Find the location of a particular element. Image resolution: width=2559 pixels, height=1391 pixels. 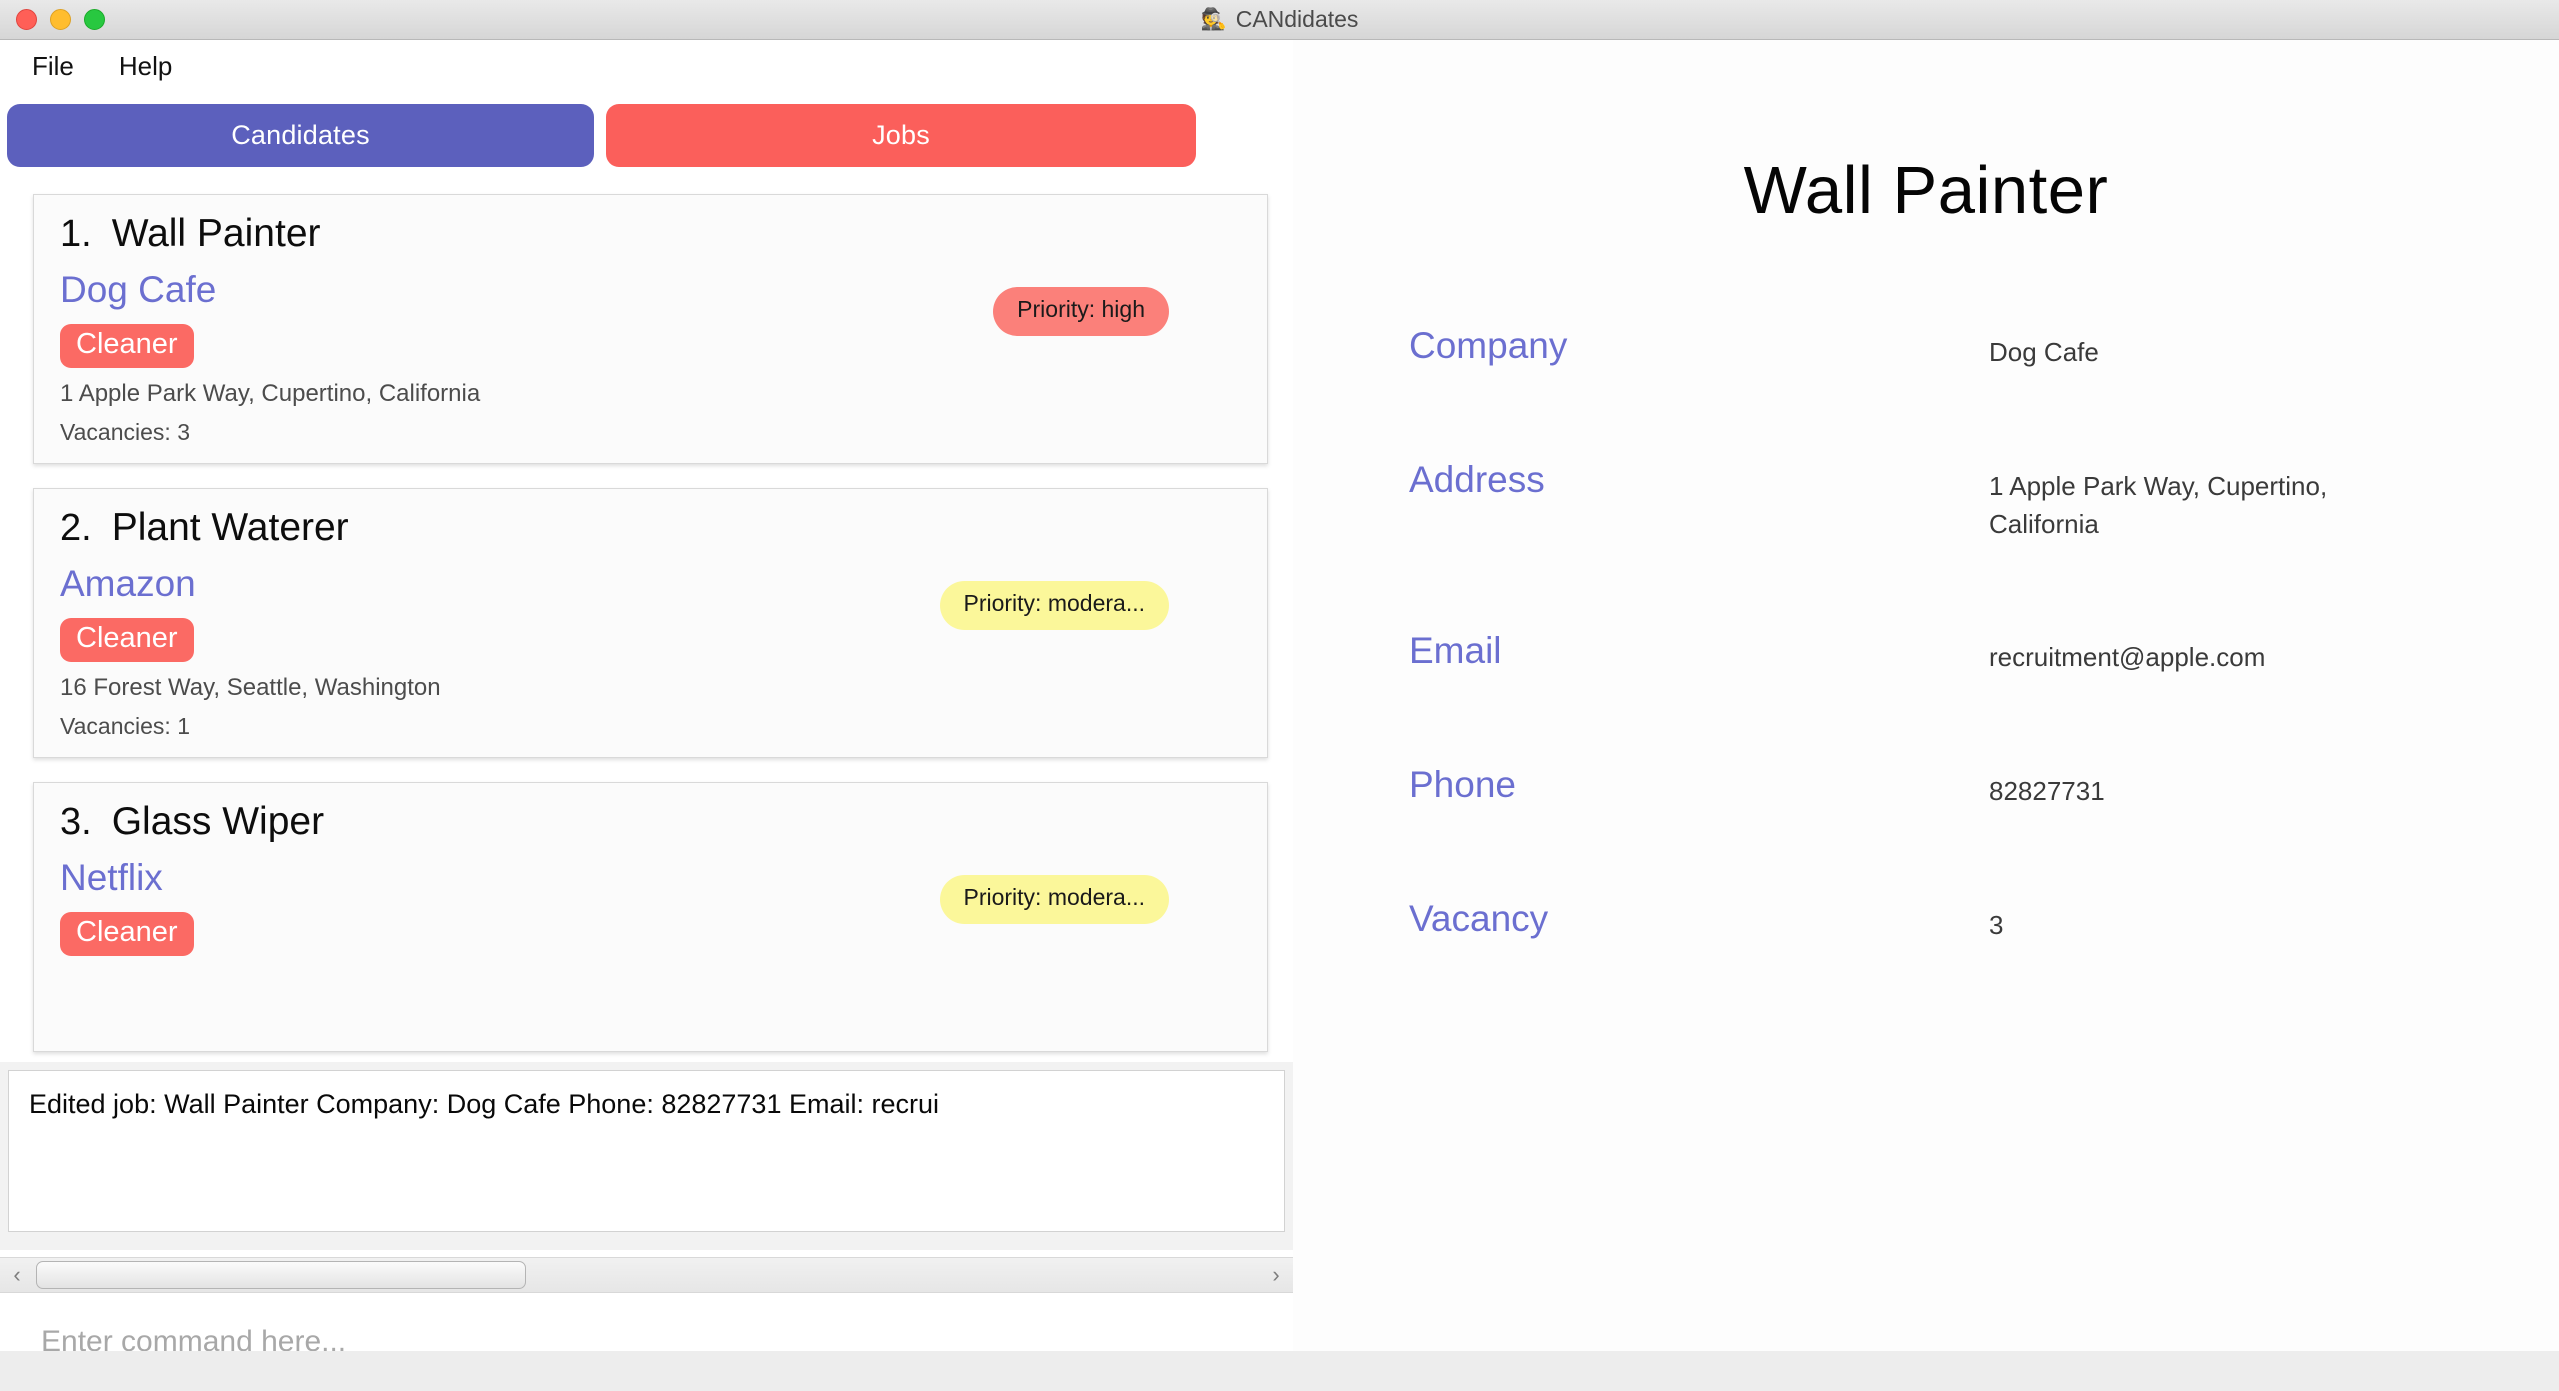

candidates-app-icon: 🕵 is located at coordinates (1213, 19).